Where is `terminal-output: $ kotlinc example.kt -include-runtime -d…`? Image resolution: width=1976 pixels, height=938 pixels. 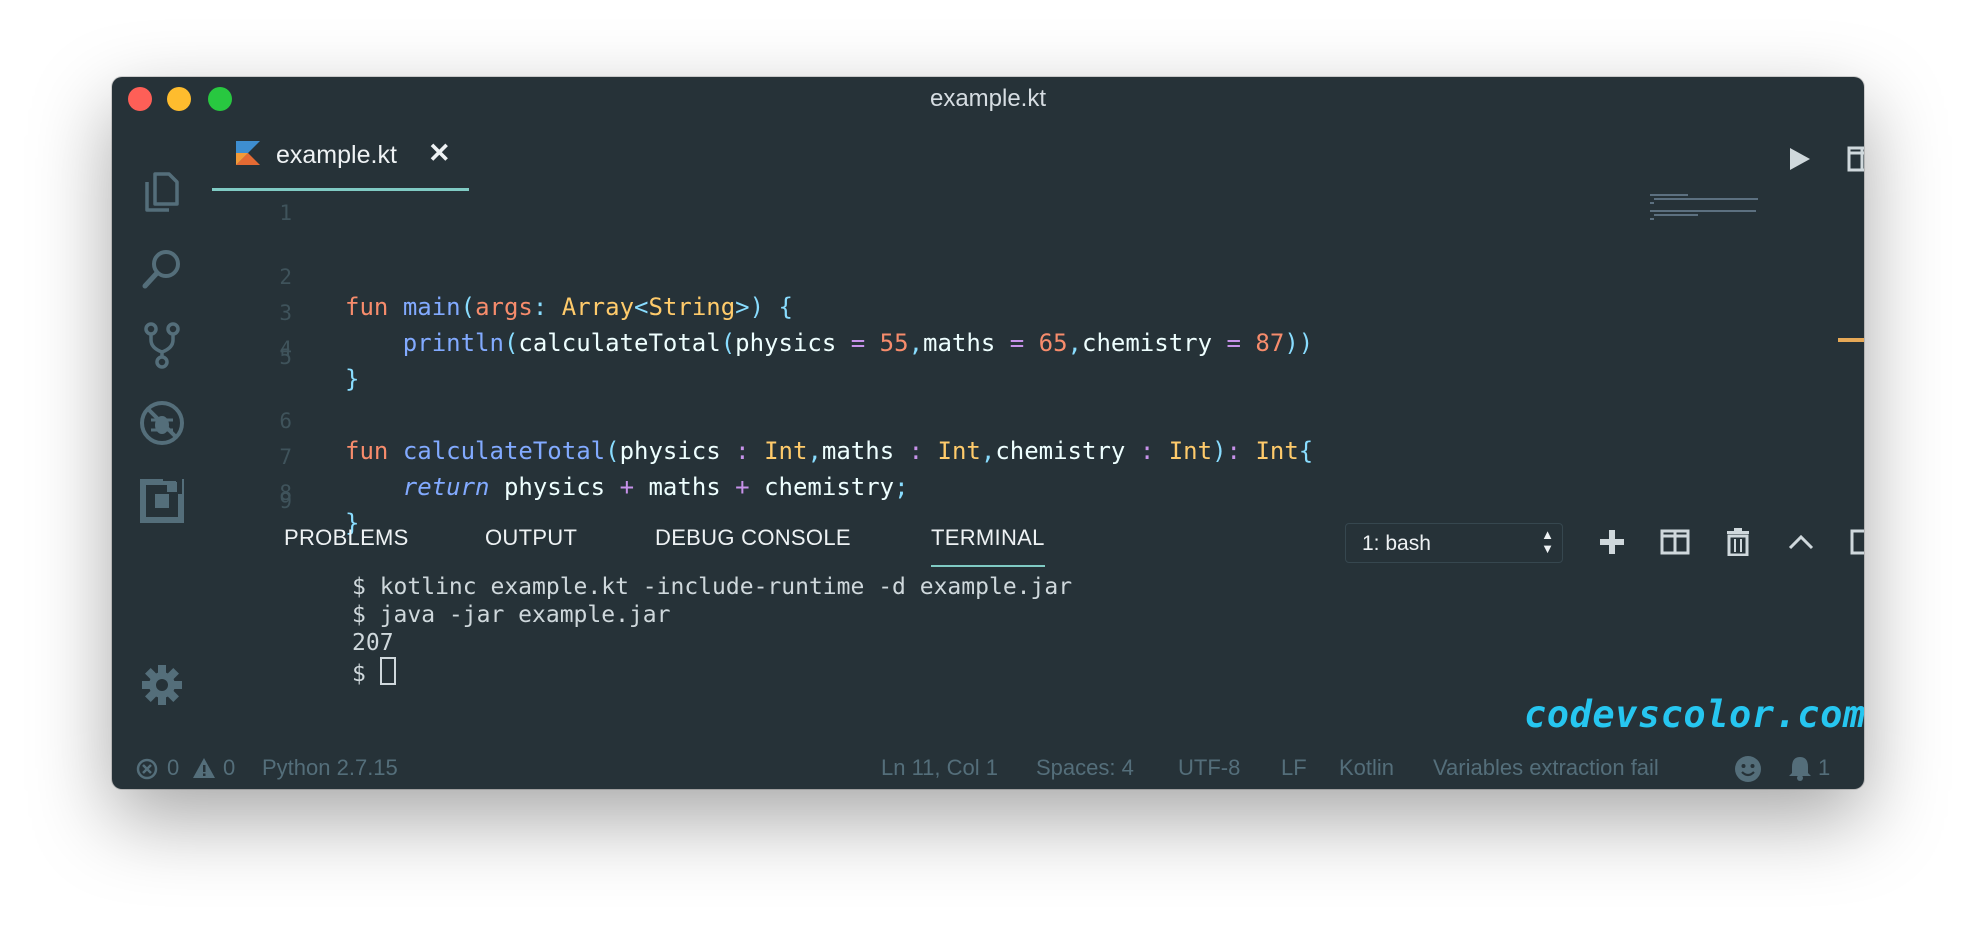 terminal-output: $ kotlinc example.kt -include-runtime -d… is located at coordinates (712, 630).